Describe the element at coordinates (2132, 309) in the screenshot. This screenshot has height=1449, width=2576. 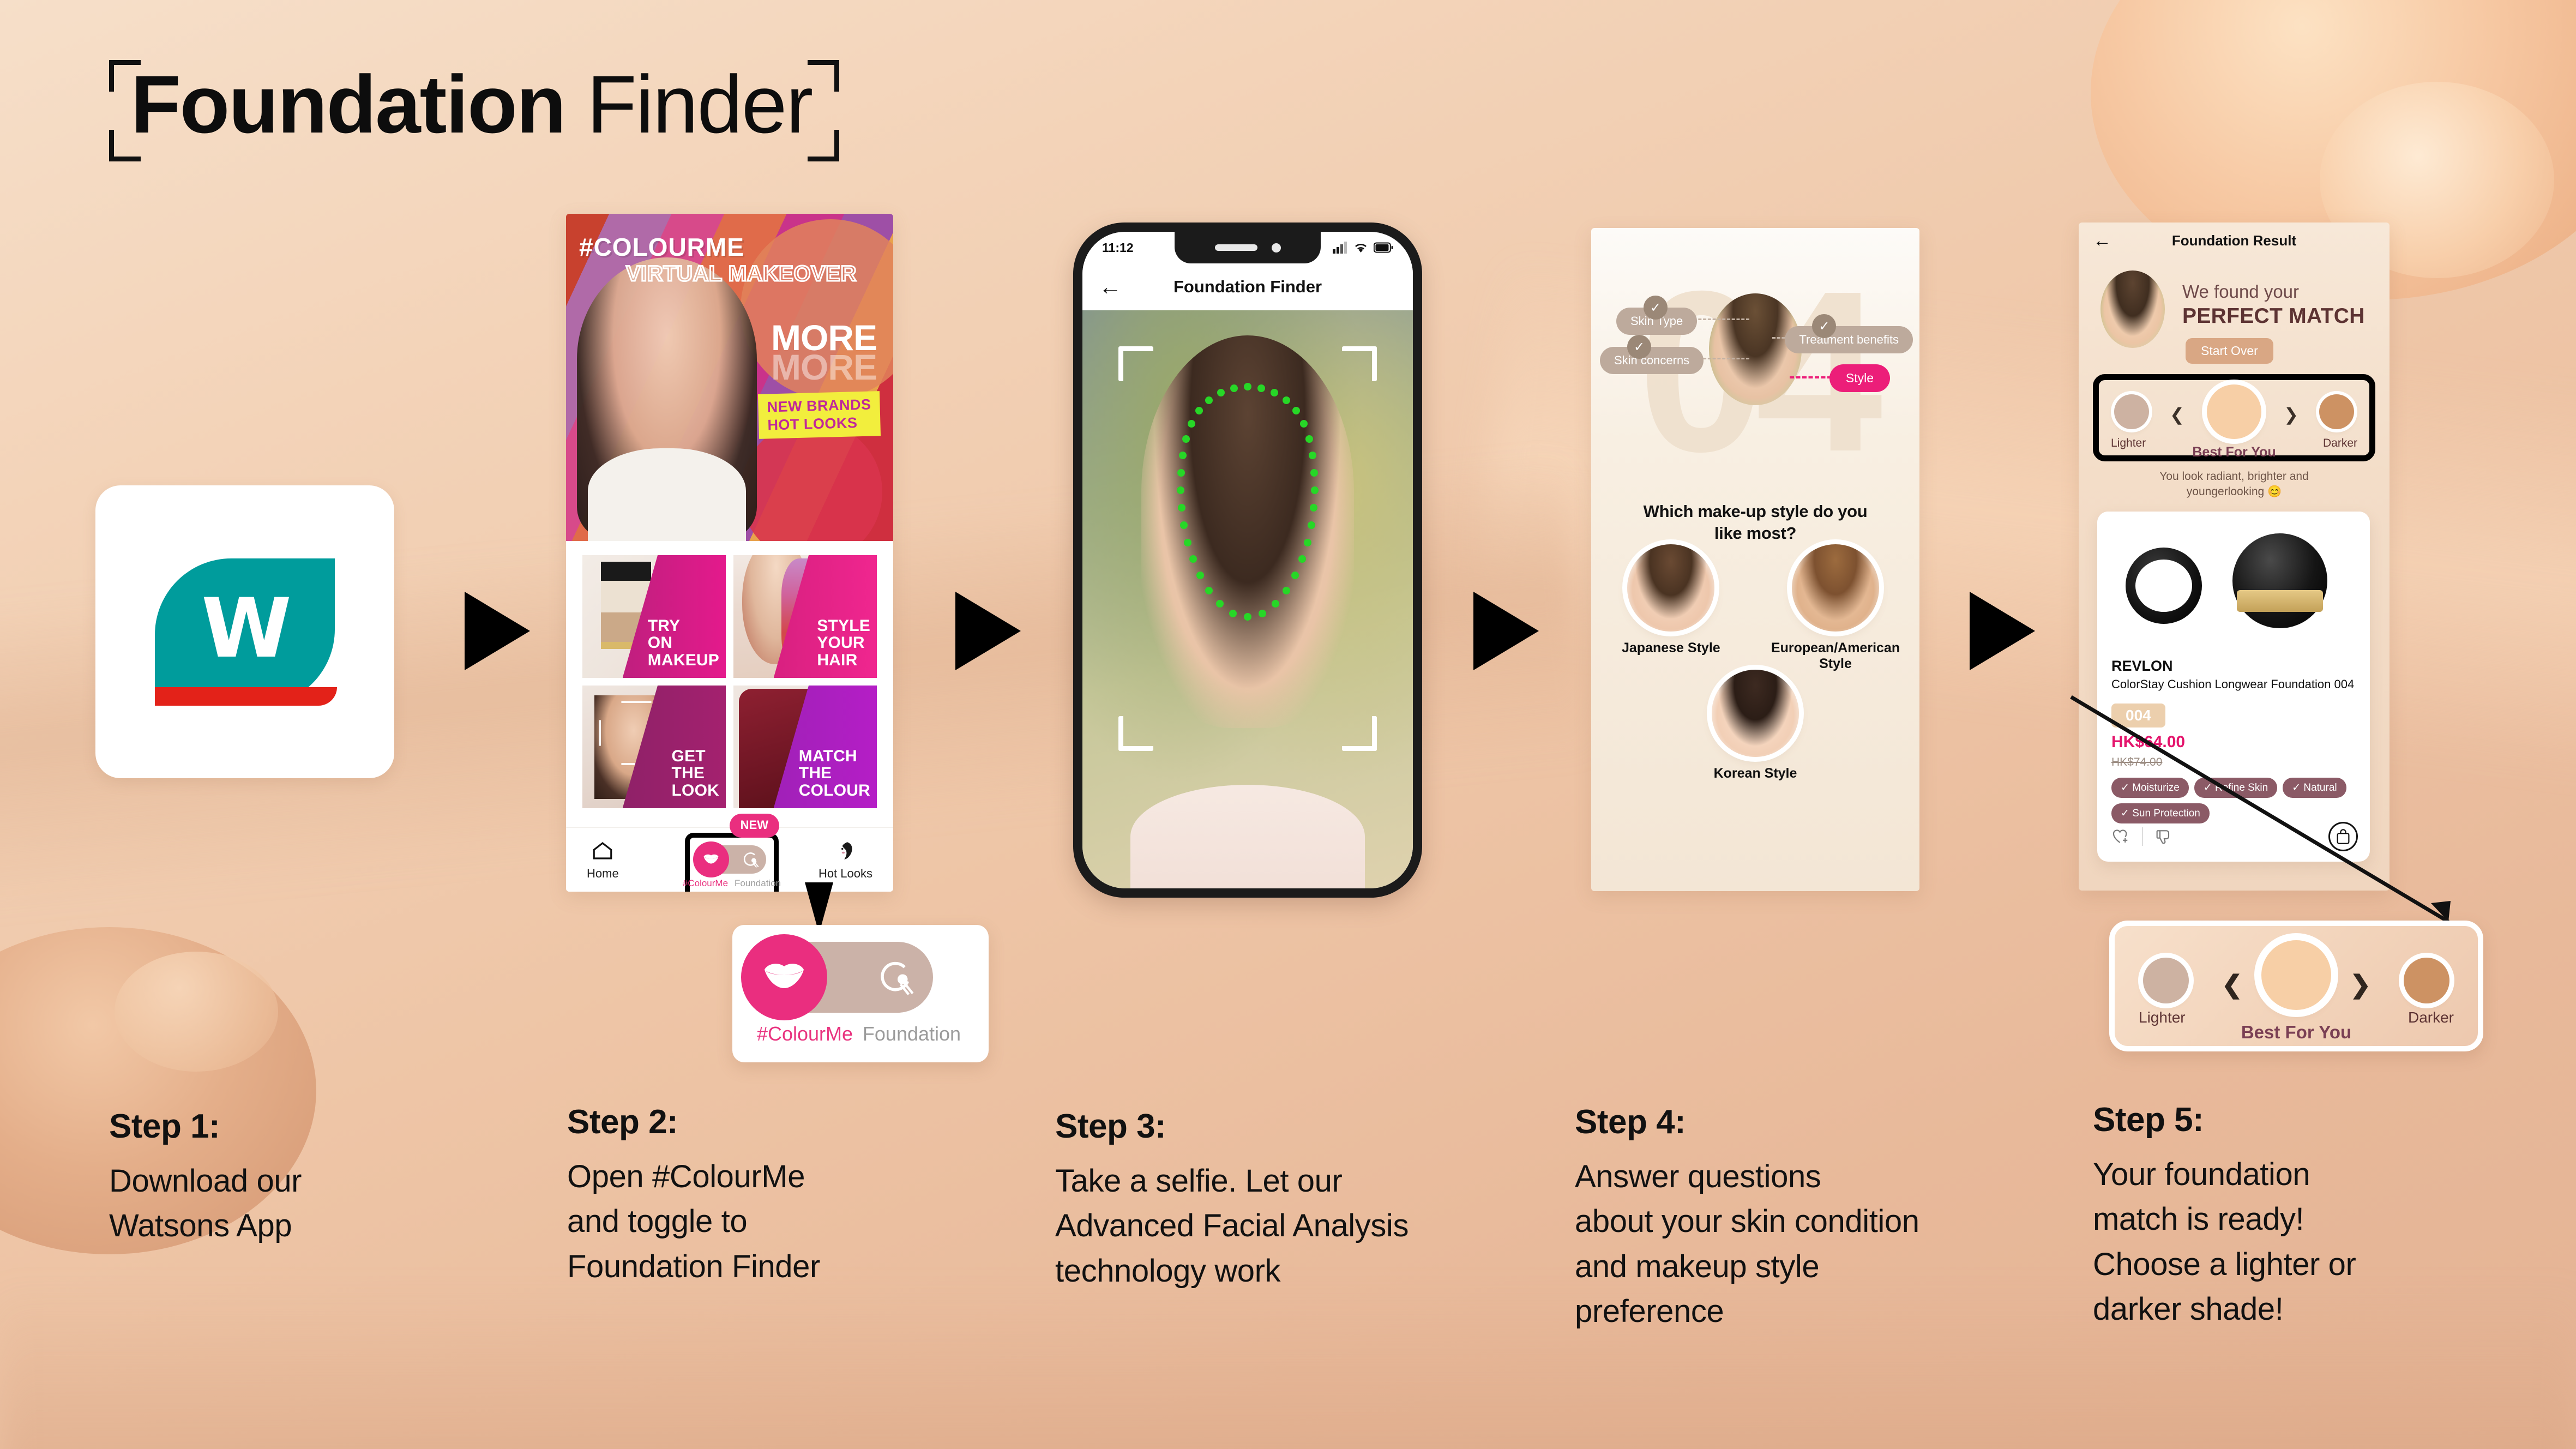
I see `result-user-avatar` at that location.